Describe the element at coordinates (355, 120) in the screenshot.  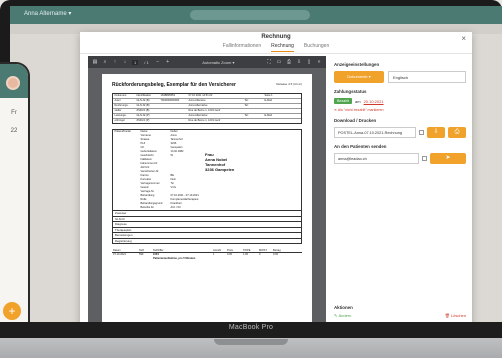
I see `download-heading: Download / Drucken` at that location.